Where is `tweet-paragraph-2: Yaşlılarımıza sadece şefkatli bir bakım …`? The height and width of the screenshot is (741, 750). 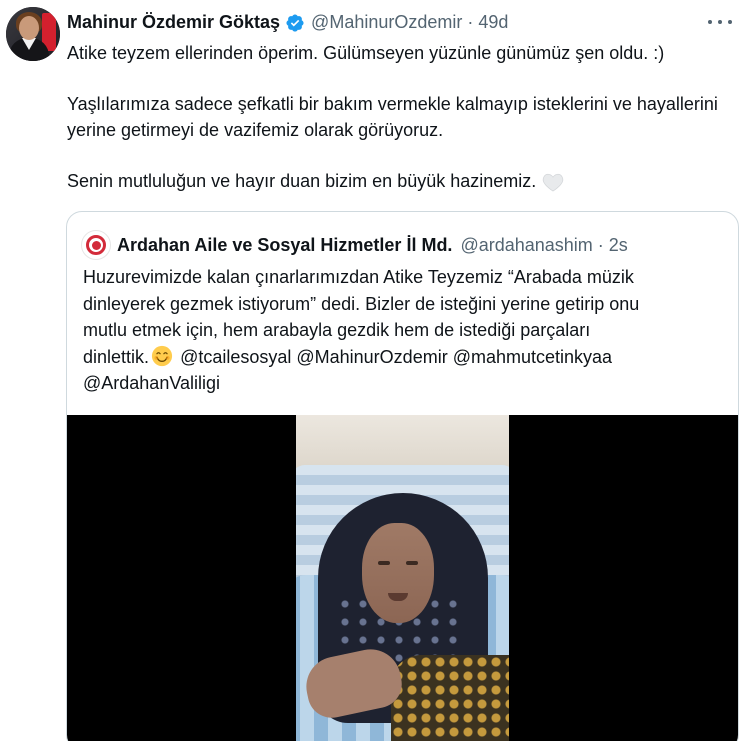 tweet-paragraph-2: Yaşlılarımıza sadece şefkatli bir bakım … is located at coordinates (392, 117).